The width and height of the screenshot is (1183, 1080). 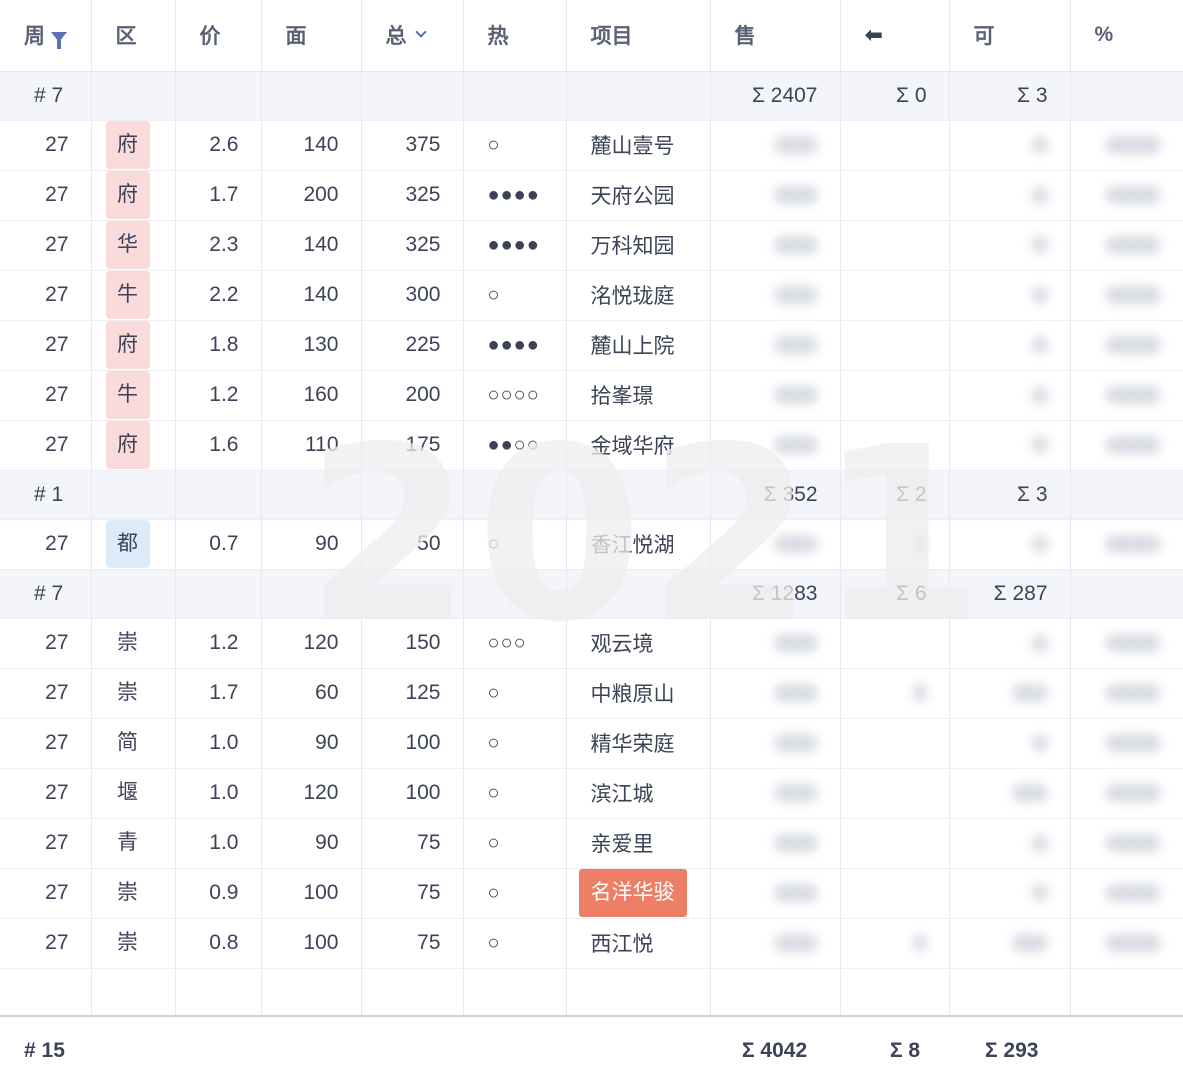 I want to click on project-cell: 香江悦湖, so click(x=638, y=544).